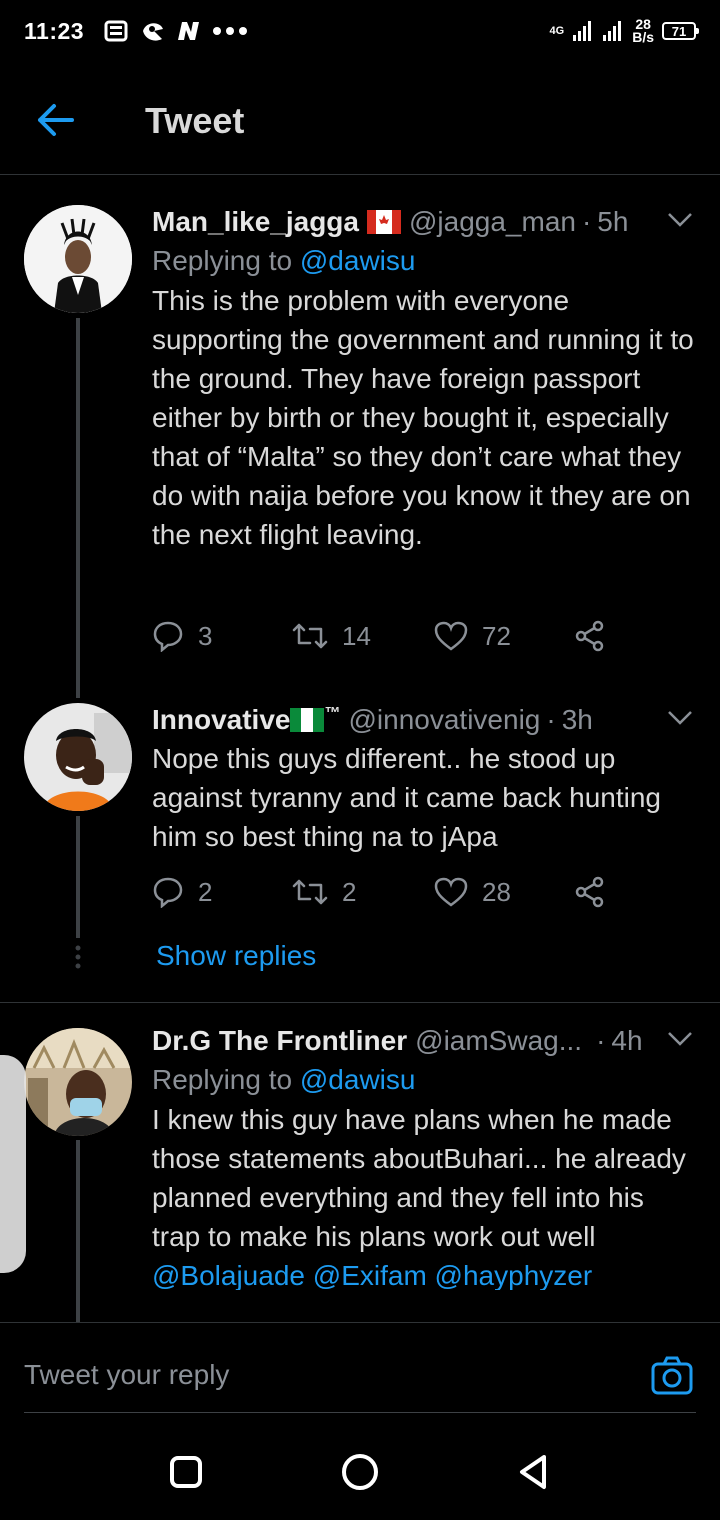 The width and height of the screenshot is (720, 1520). Describe the element at coordinates (577, 719) in the screenshot. I see `tweet-time: 3h` at that location.